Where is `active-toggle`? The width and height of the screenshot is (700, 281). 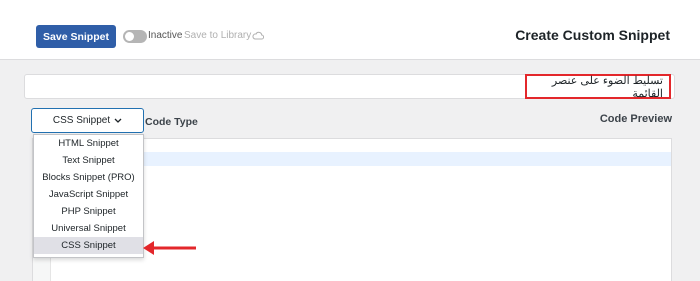
active-toggle is located at coordinates (135, 36).